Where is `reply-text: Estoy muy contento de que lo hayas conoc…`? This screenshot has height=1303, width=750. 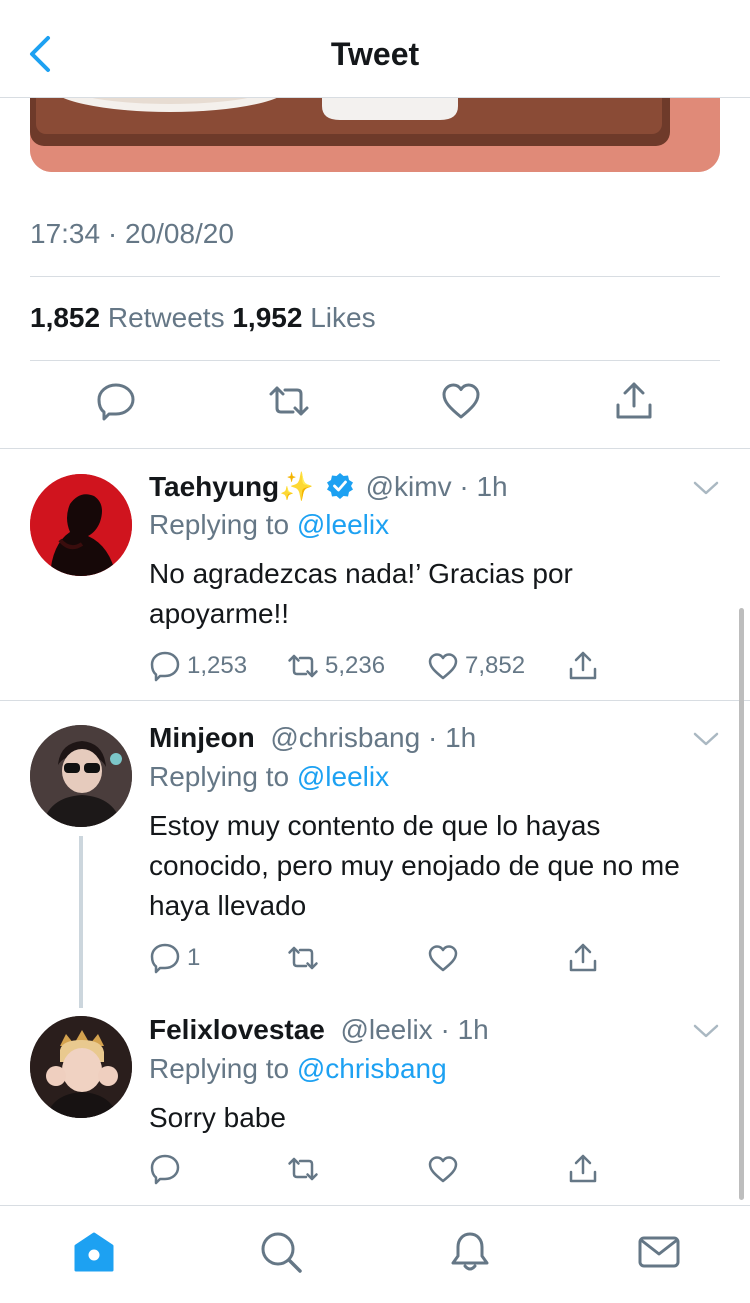
reply-text: Estoy muy contento de que lo hayas conoc… is located at coordinates (414, 865).